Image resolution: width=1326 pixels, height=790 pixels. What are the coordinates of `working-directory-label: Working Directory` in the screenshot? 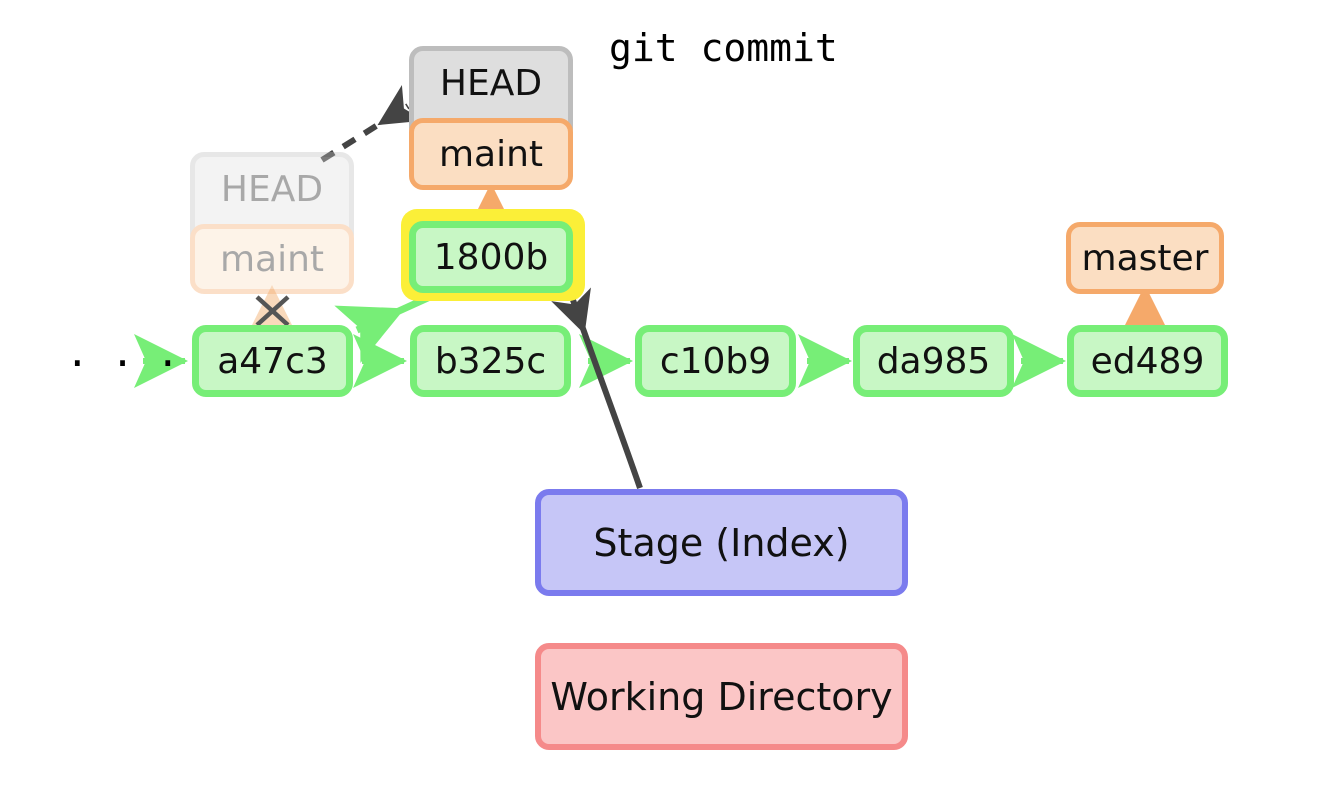 It's located at (721, 696).